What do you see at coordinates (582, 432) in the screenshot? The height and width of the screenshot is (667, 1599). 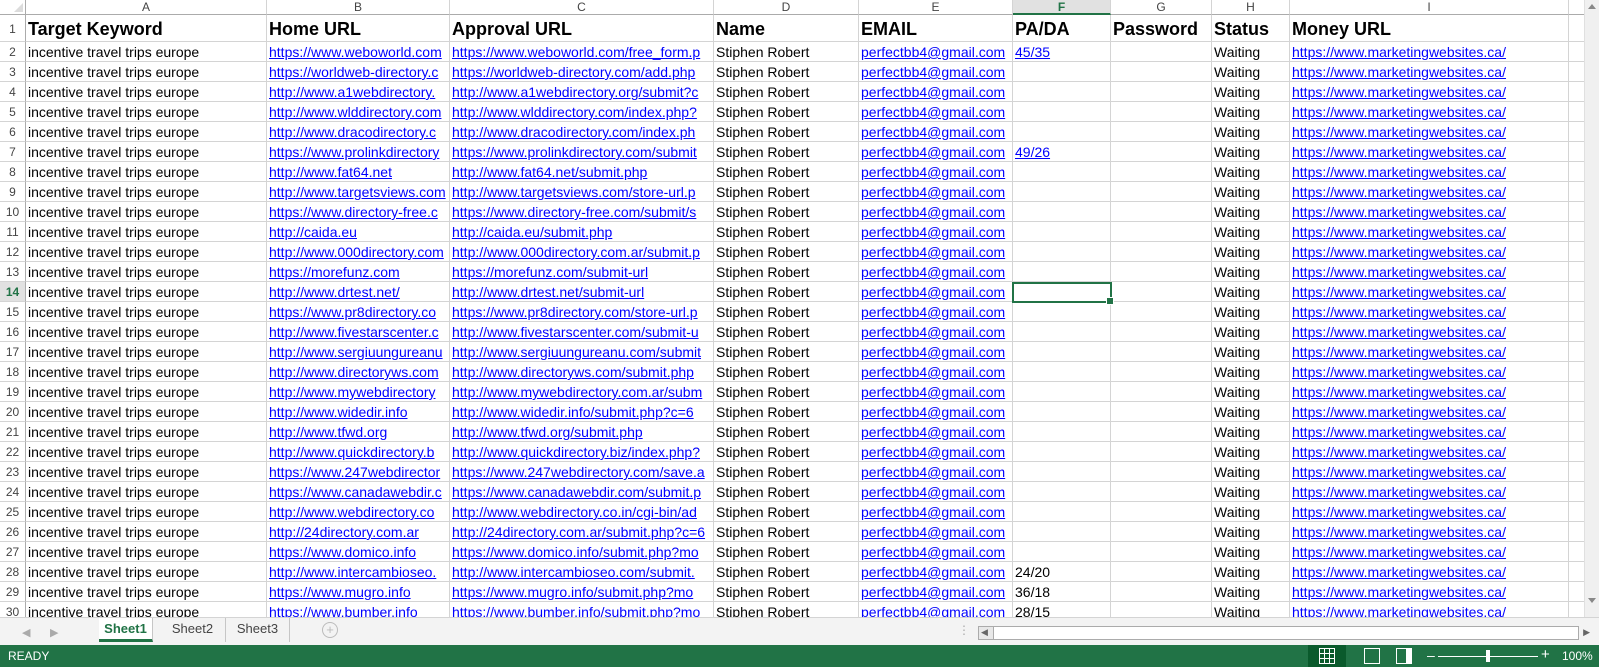 I see `cell-approval-url: http://www.tfwd.org/submit.php` at bounding box center [582, 432].